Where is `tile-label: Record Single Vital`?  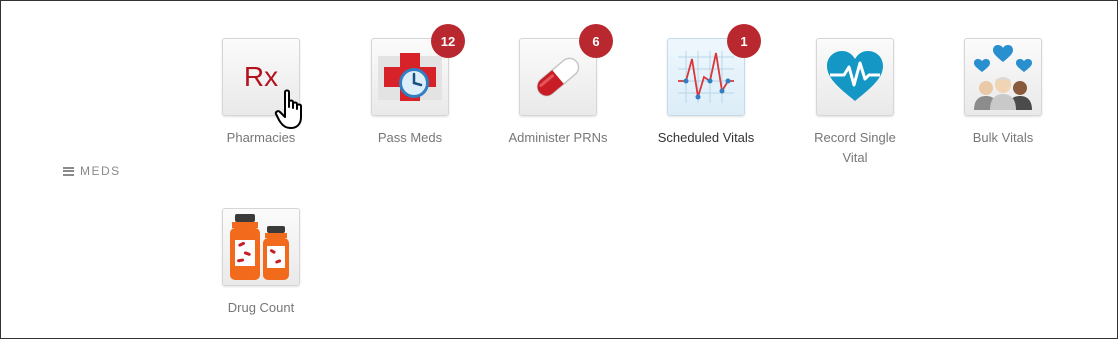
tile-label: Record Single Vital is located at coordinates (855, 147).